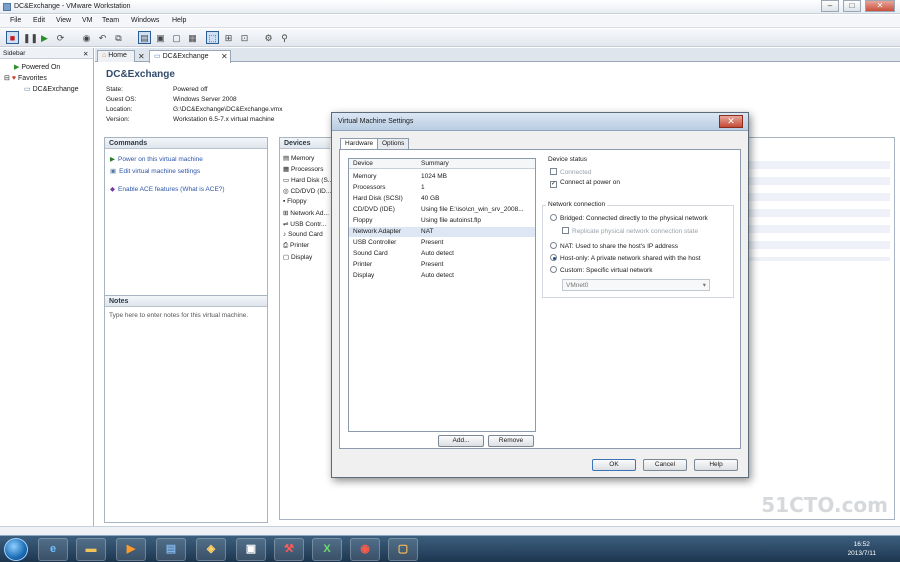  Describe the element at coordinates (63, 20) in the screenshot. I see `menu-view: View` at that location.